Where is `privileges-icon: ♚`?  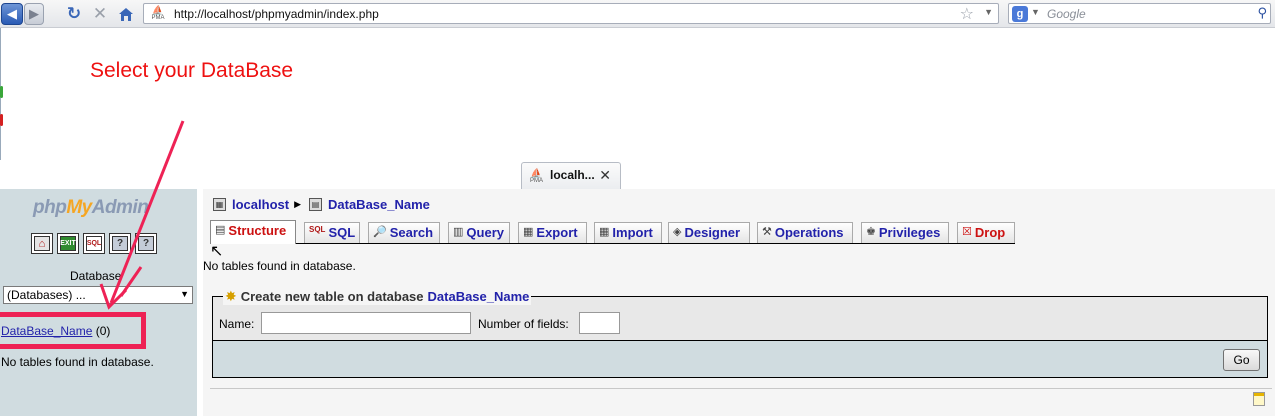 privileges-icon: ♚ is located at coordinates (871, 232).